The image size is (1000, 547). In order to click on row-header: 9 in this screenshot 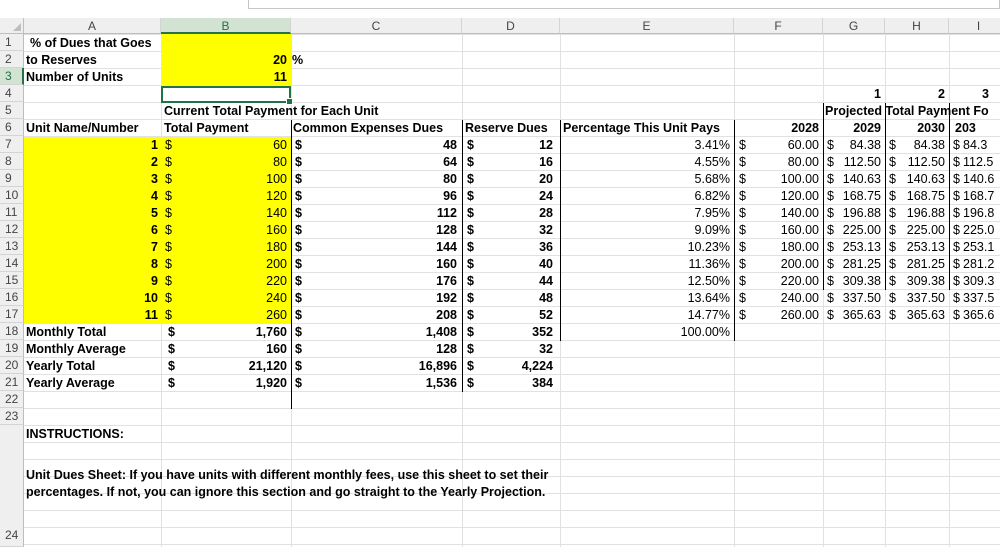, I will do `click(12, 178)`.